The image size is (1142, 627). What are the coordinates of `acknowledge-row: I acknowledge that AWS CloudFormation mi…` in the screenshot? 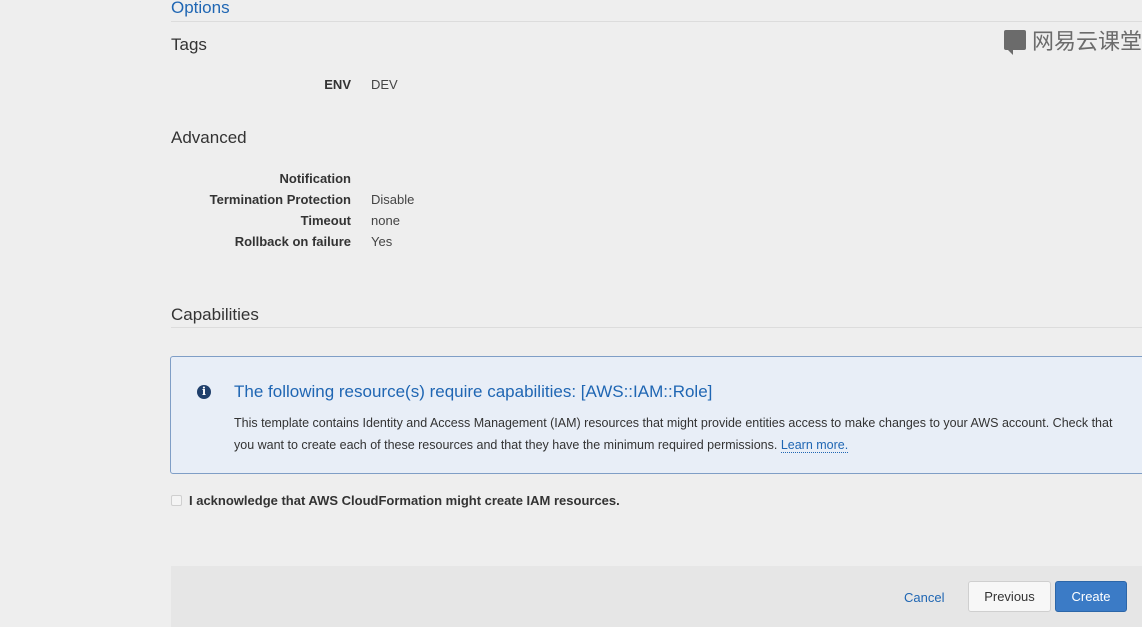 It's located at (395, 500).